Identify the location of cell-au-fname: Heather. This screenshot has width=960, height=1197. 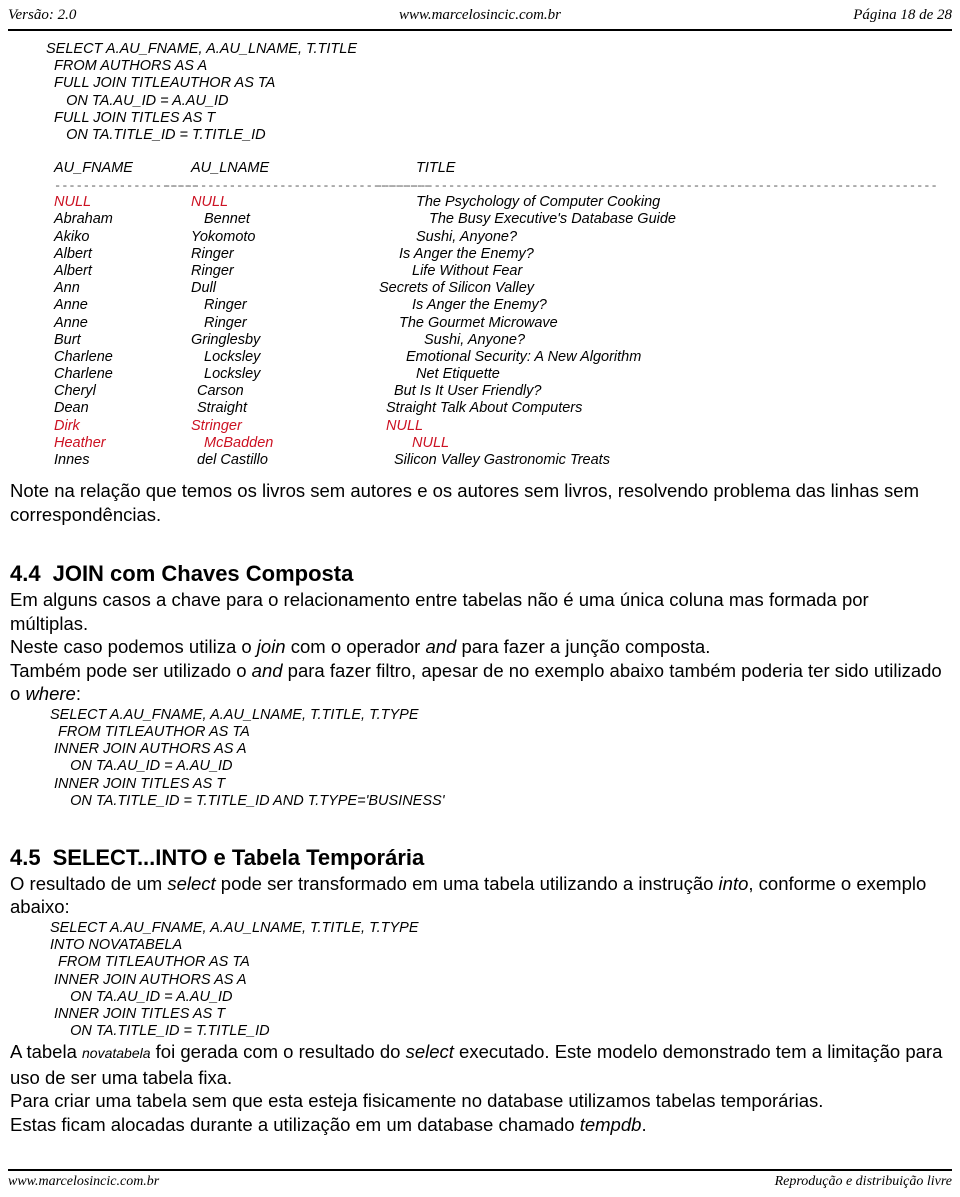
(80, 442).